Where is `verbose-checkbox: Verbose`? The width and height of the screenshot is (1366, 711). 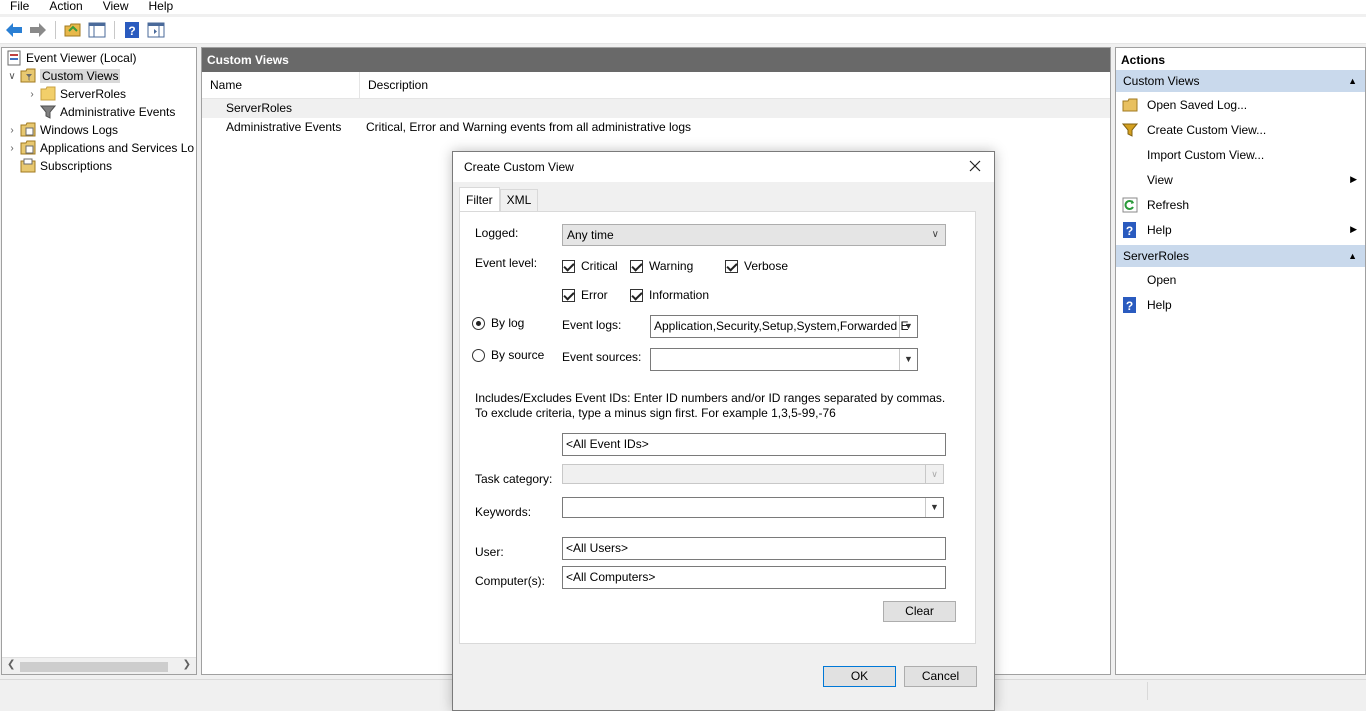 verbose-checkbox: Verbose is located at coordinates (756, 266).